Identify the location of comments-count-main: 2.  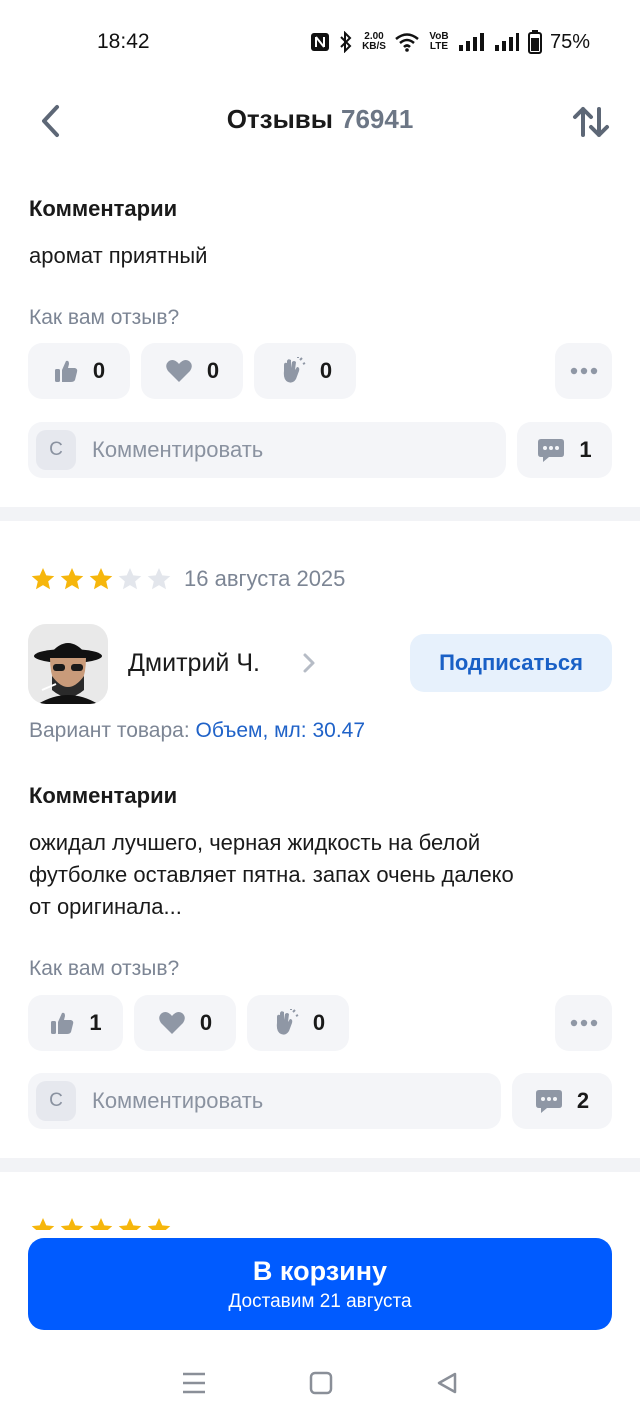
(583, 1100).